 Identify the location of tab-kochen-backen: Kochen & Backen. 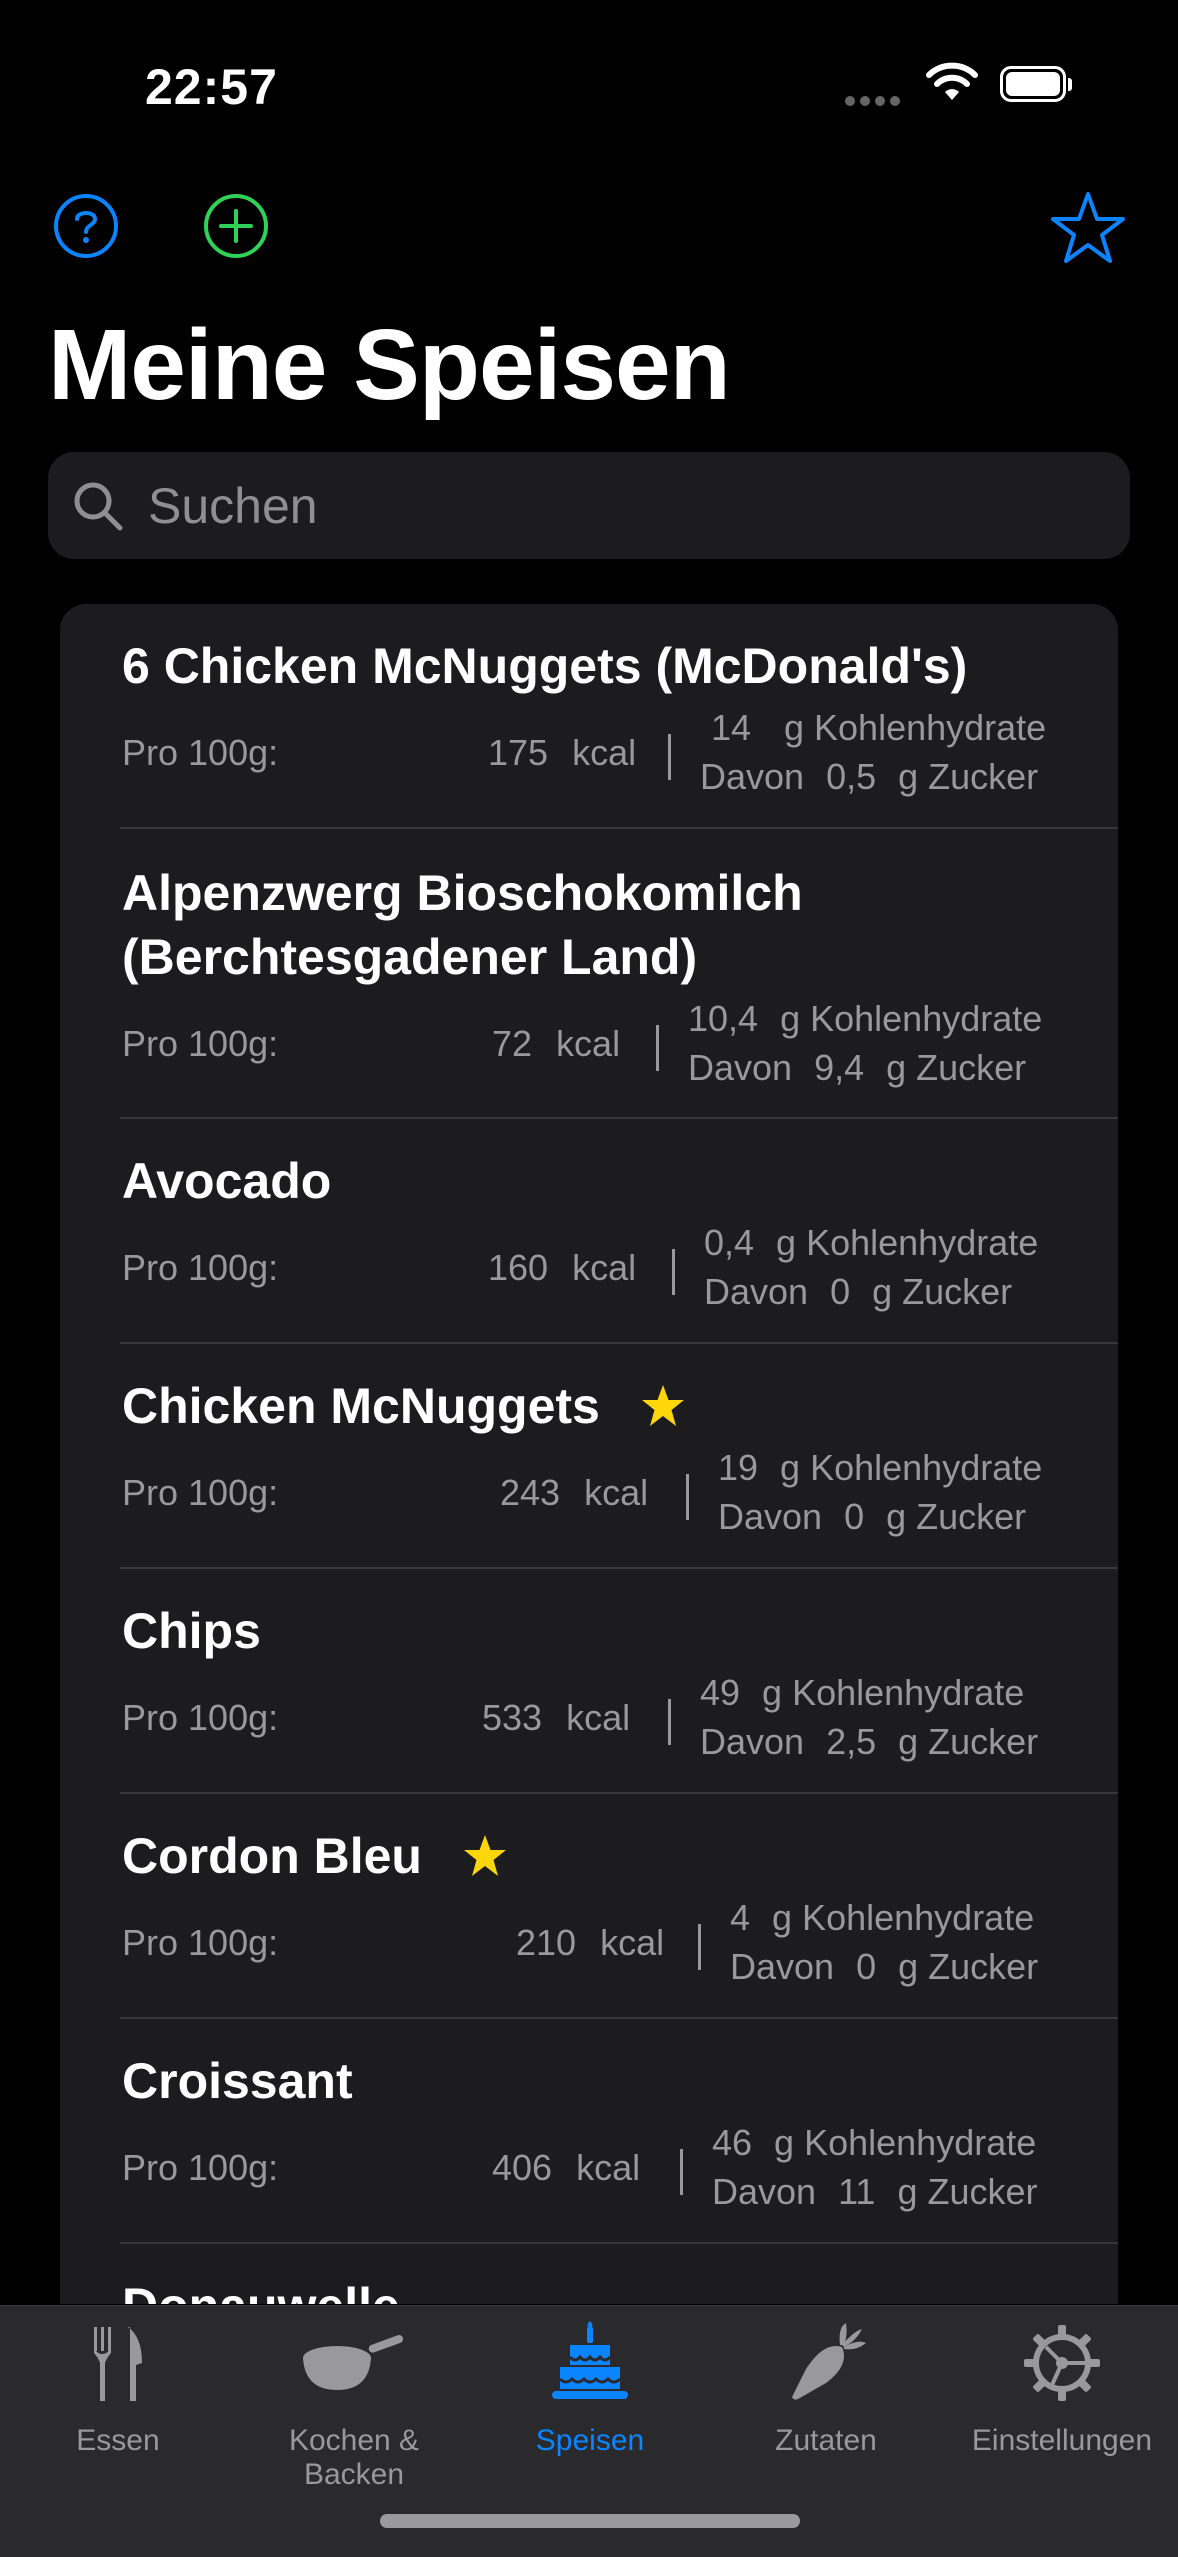
(354, 2398).